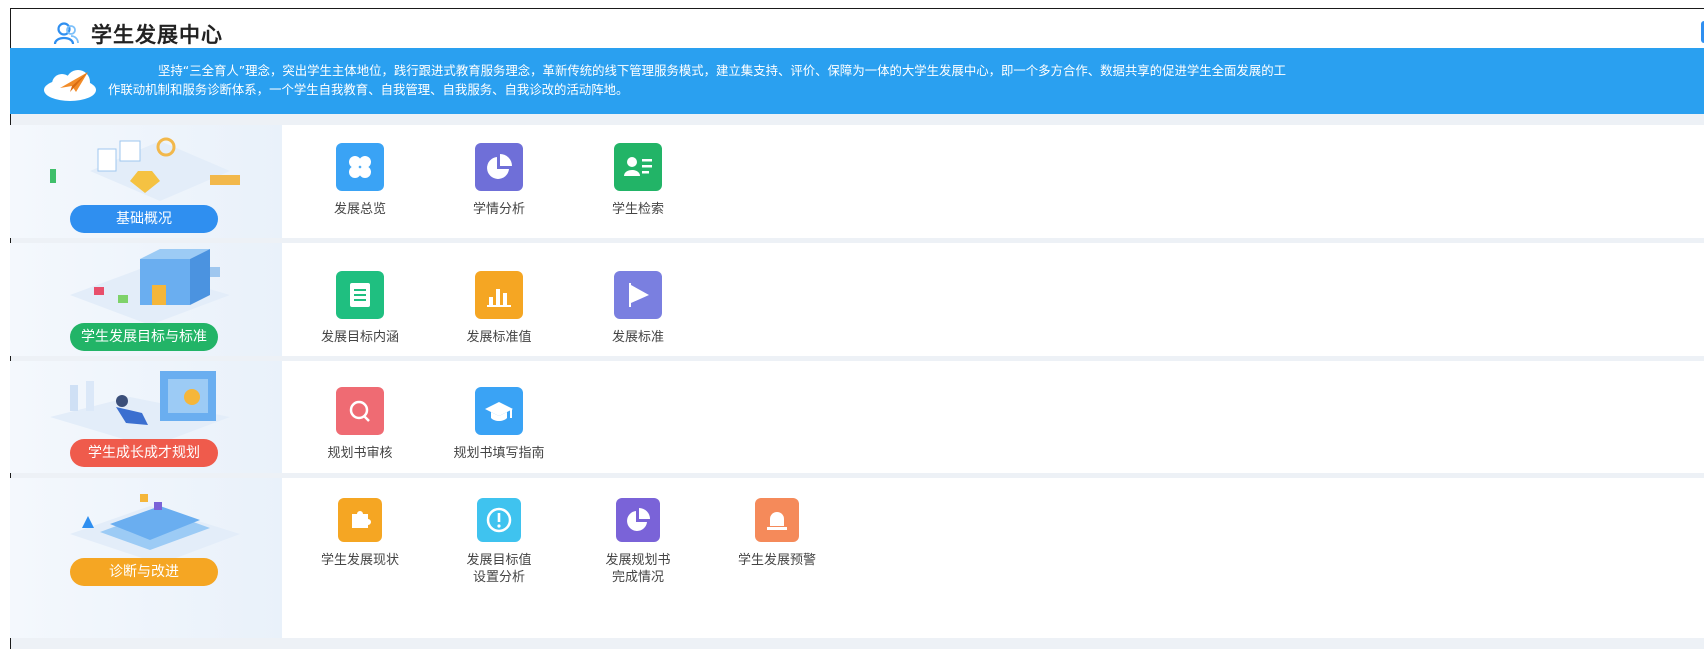  I want to click on menu-item-label: 规划书填写指南, so click(499, 453).